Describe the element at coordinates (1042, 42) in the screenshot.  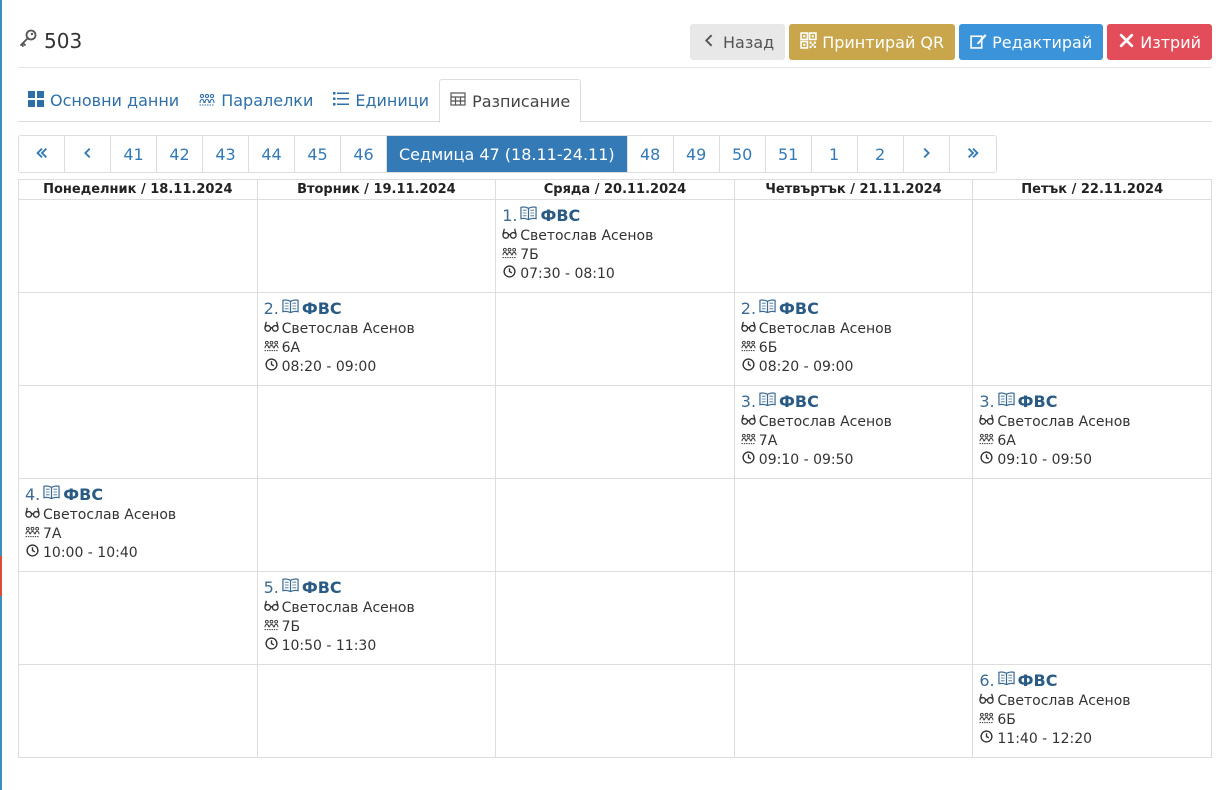
I see `edit-label: Редактирай` at that location.